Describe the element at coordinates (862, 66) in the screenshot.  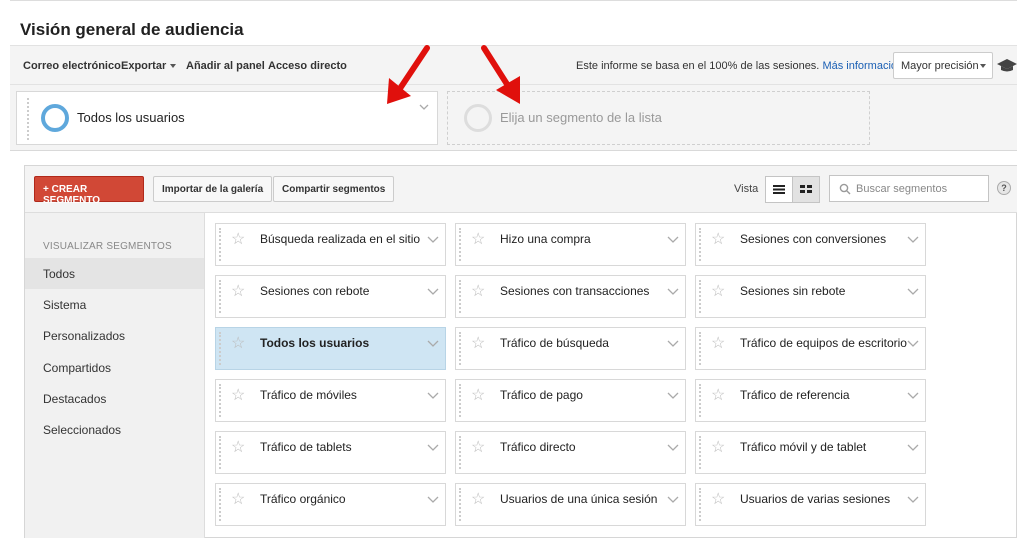
I see `more-info-link: Más información` at that location.